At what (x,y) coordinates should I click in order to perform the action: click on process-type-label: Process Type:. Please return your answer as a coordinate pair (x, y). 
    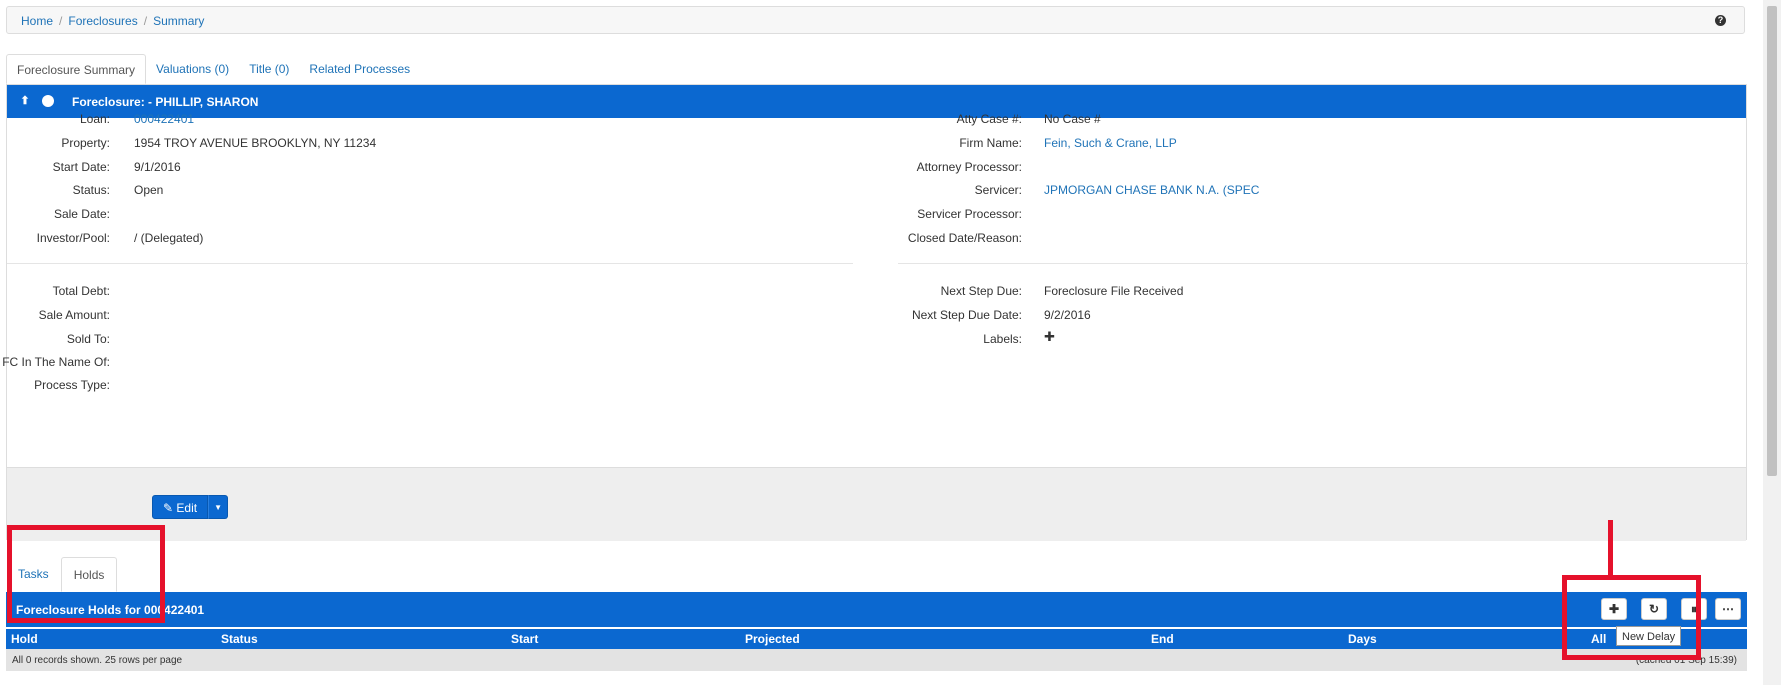
    Looking at the image, I should click on (72, 385).